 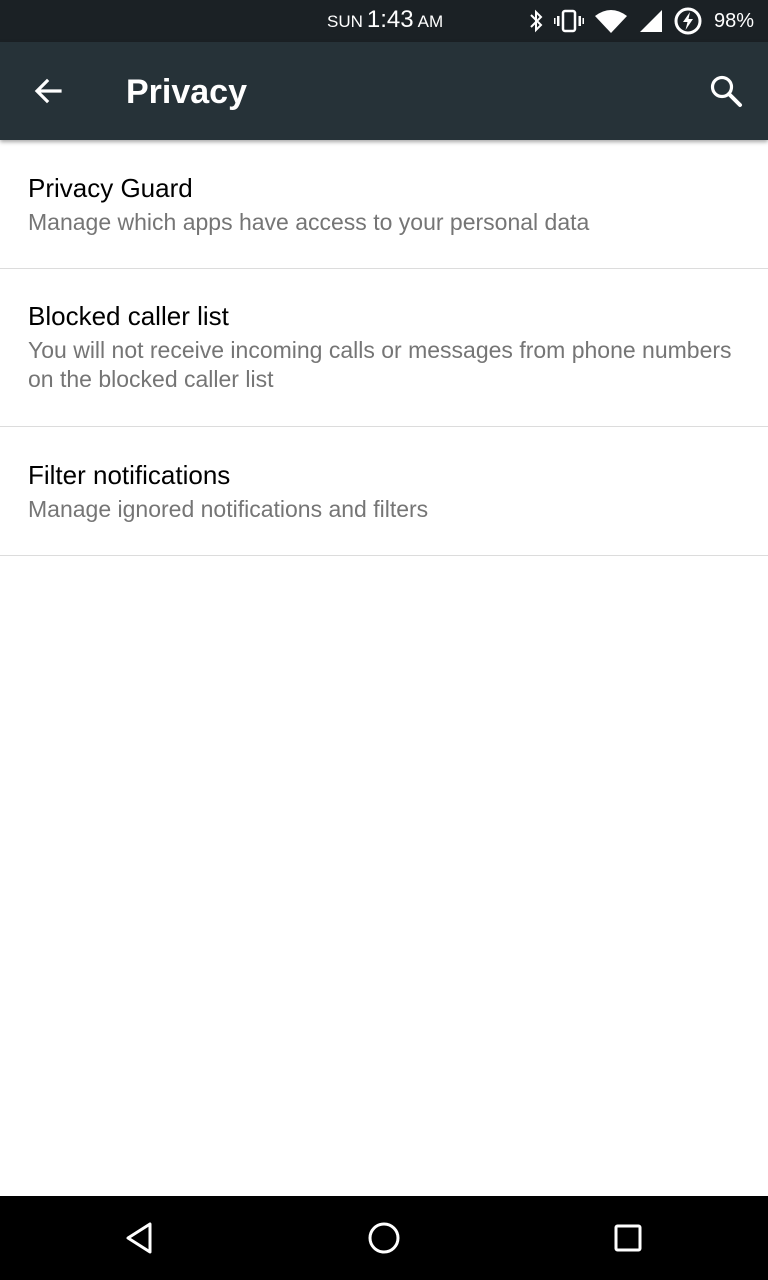 I want to click on wifi-icon, so click(x=611, y=21).